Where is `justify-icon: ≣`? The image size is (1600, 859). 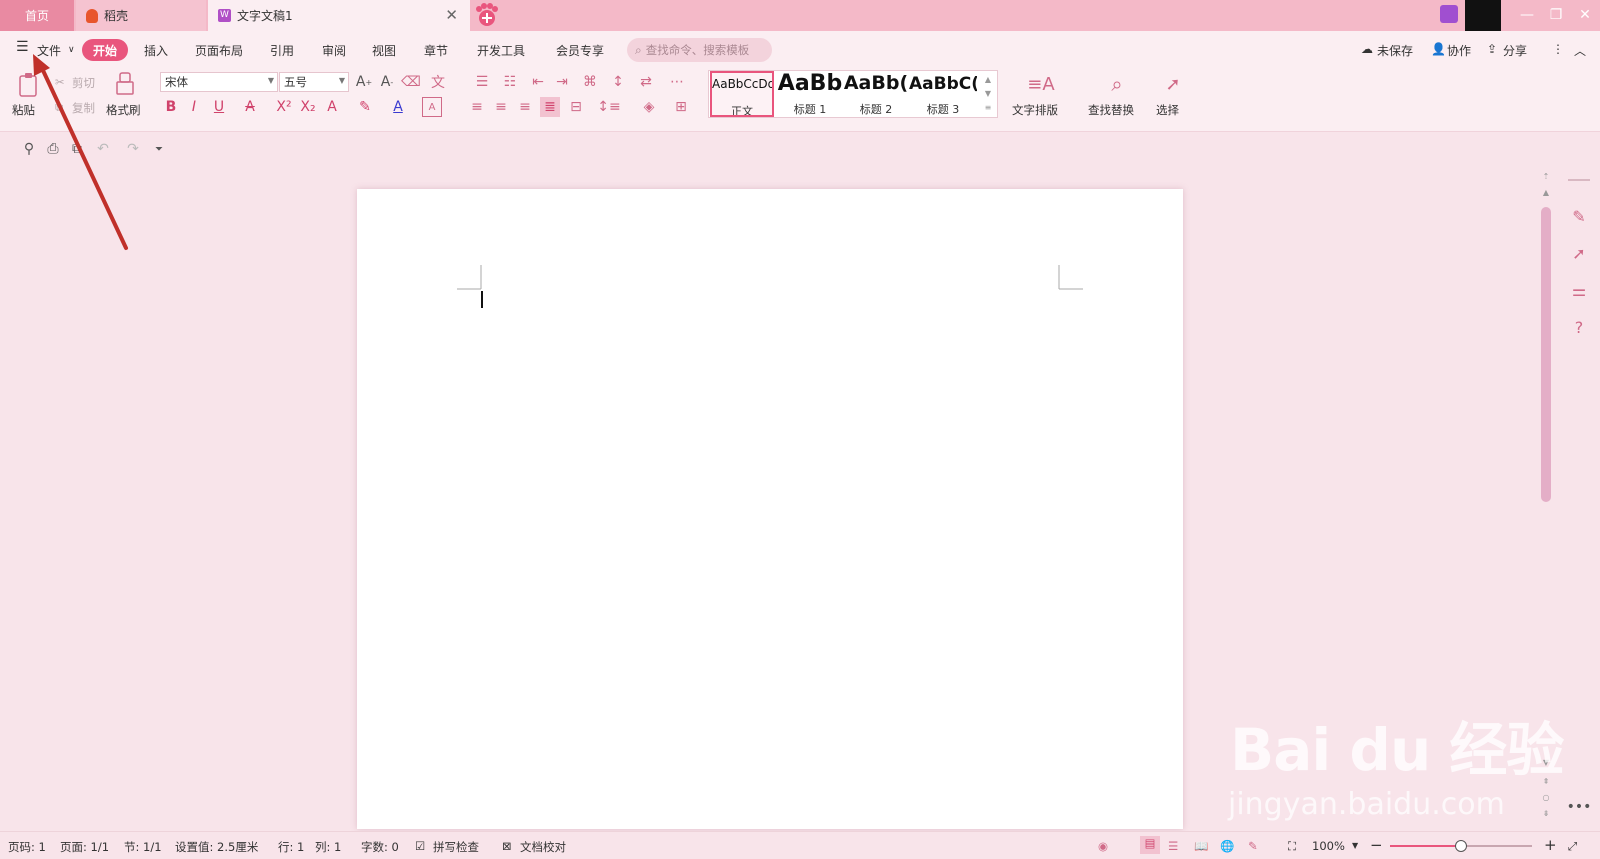 justify-icon: ≣ is located at coordinates (550, 107).